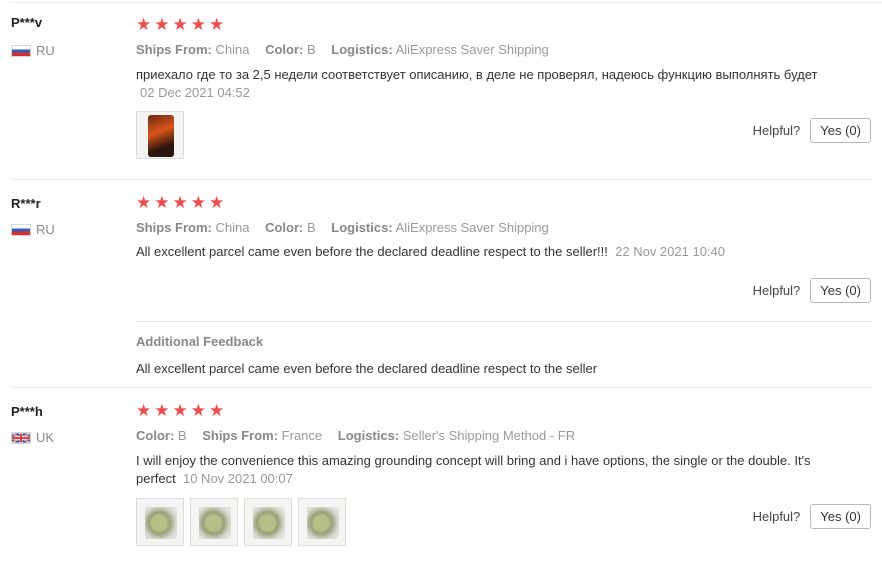 This screenshot has width=882, height=563. Describe the element at coordinates (504, 321) in the screenshot. I see `divider` at that location.